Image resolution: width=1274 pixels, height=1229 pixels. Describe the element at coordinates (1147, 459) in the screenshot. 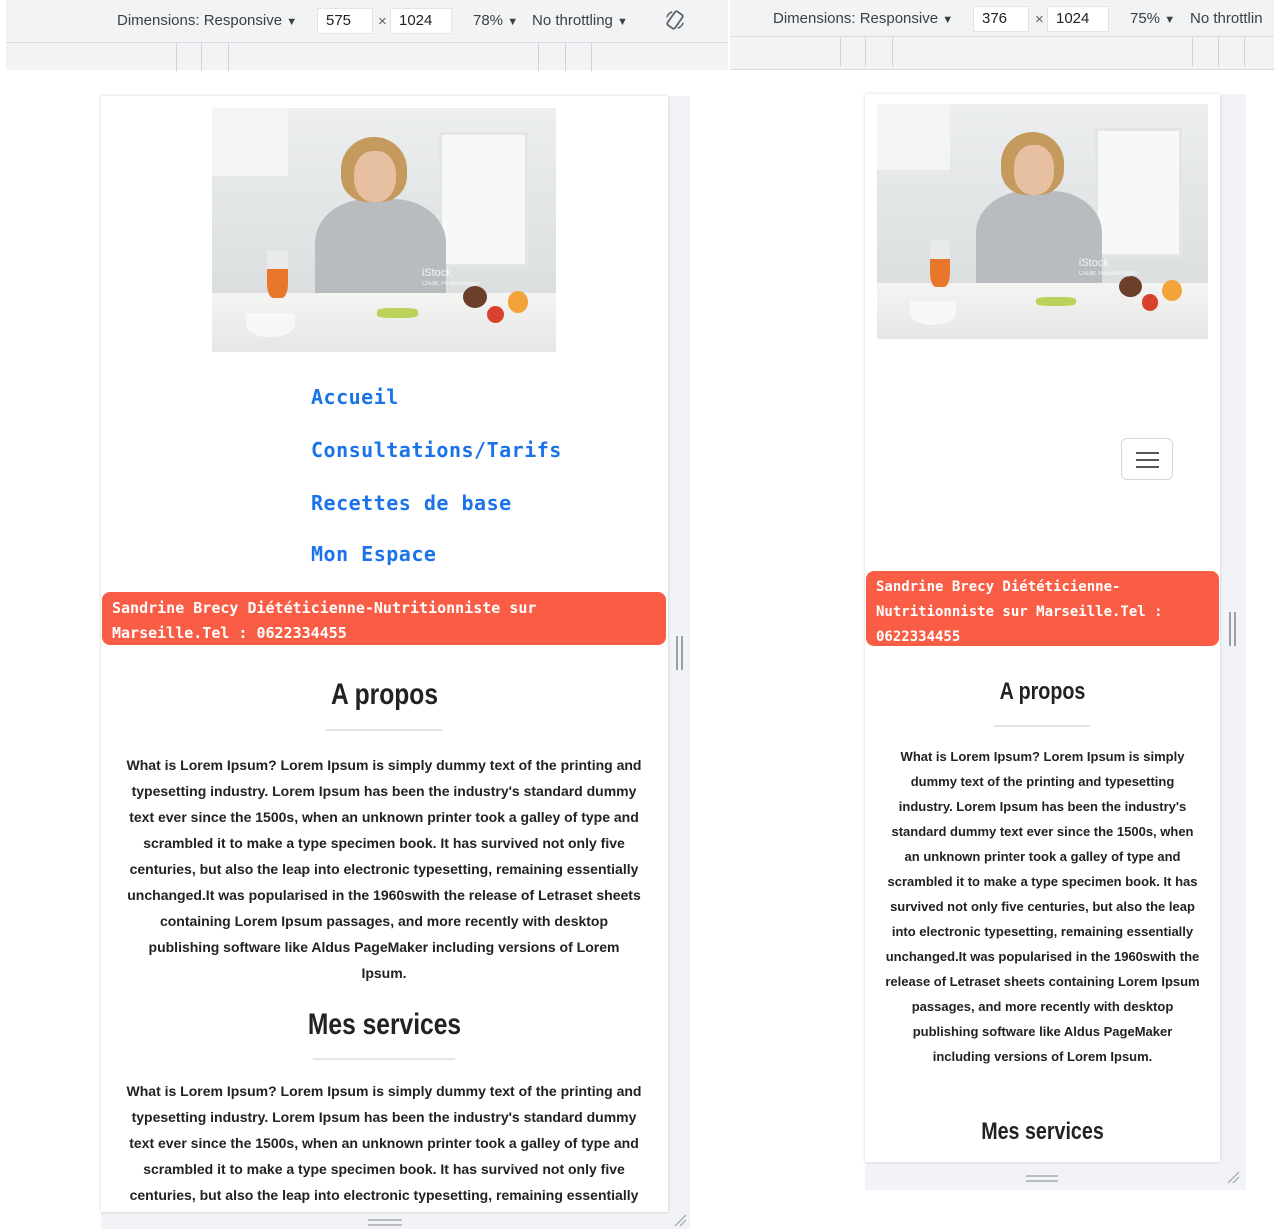

I see `hamburger-menu-icon` at that location.